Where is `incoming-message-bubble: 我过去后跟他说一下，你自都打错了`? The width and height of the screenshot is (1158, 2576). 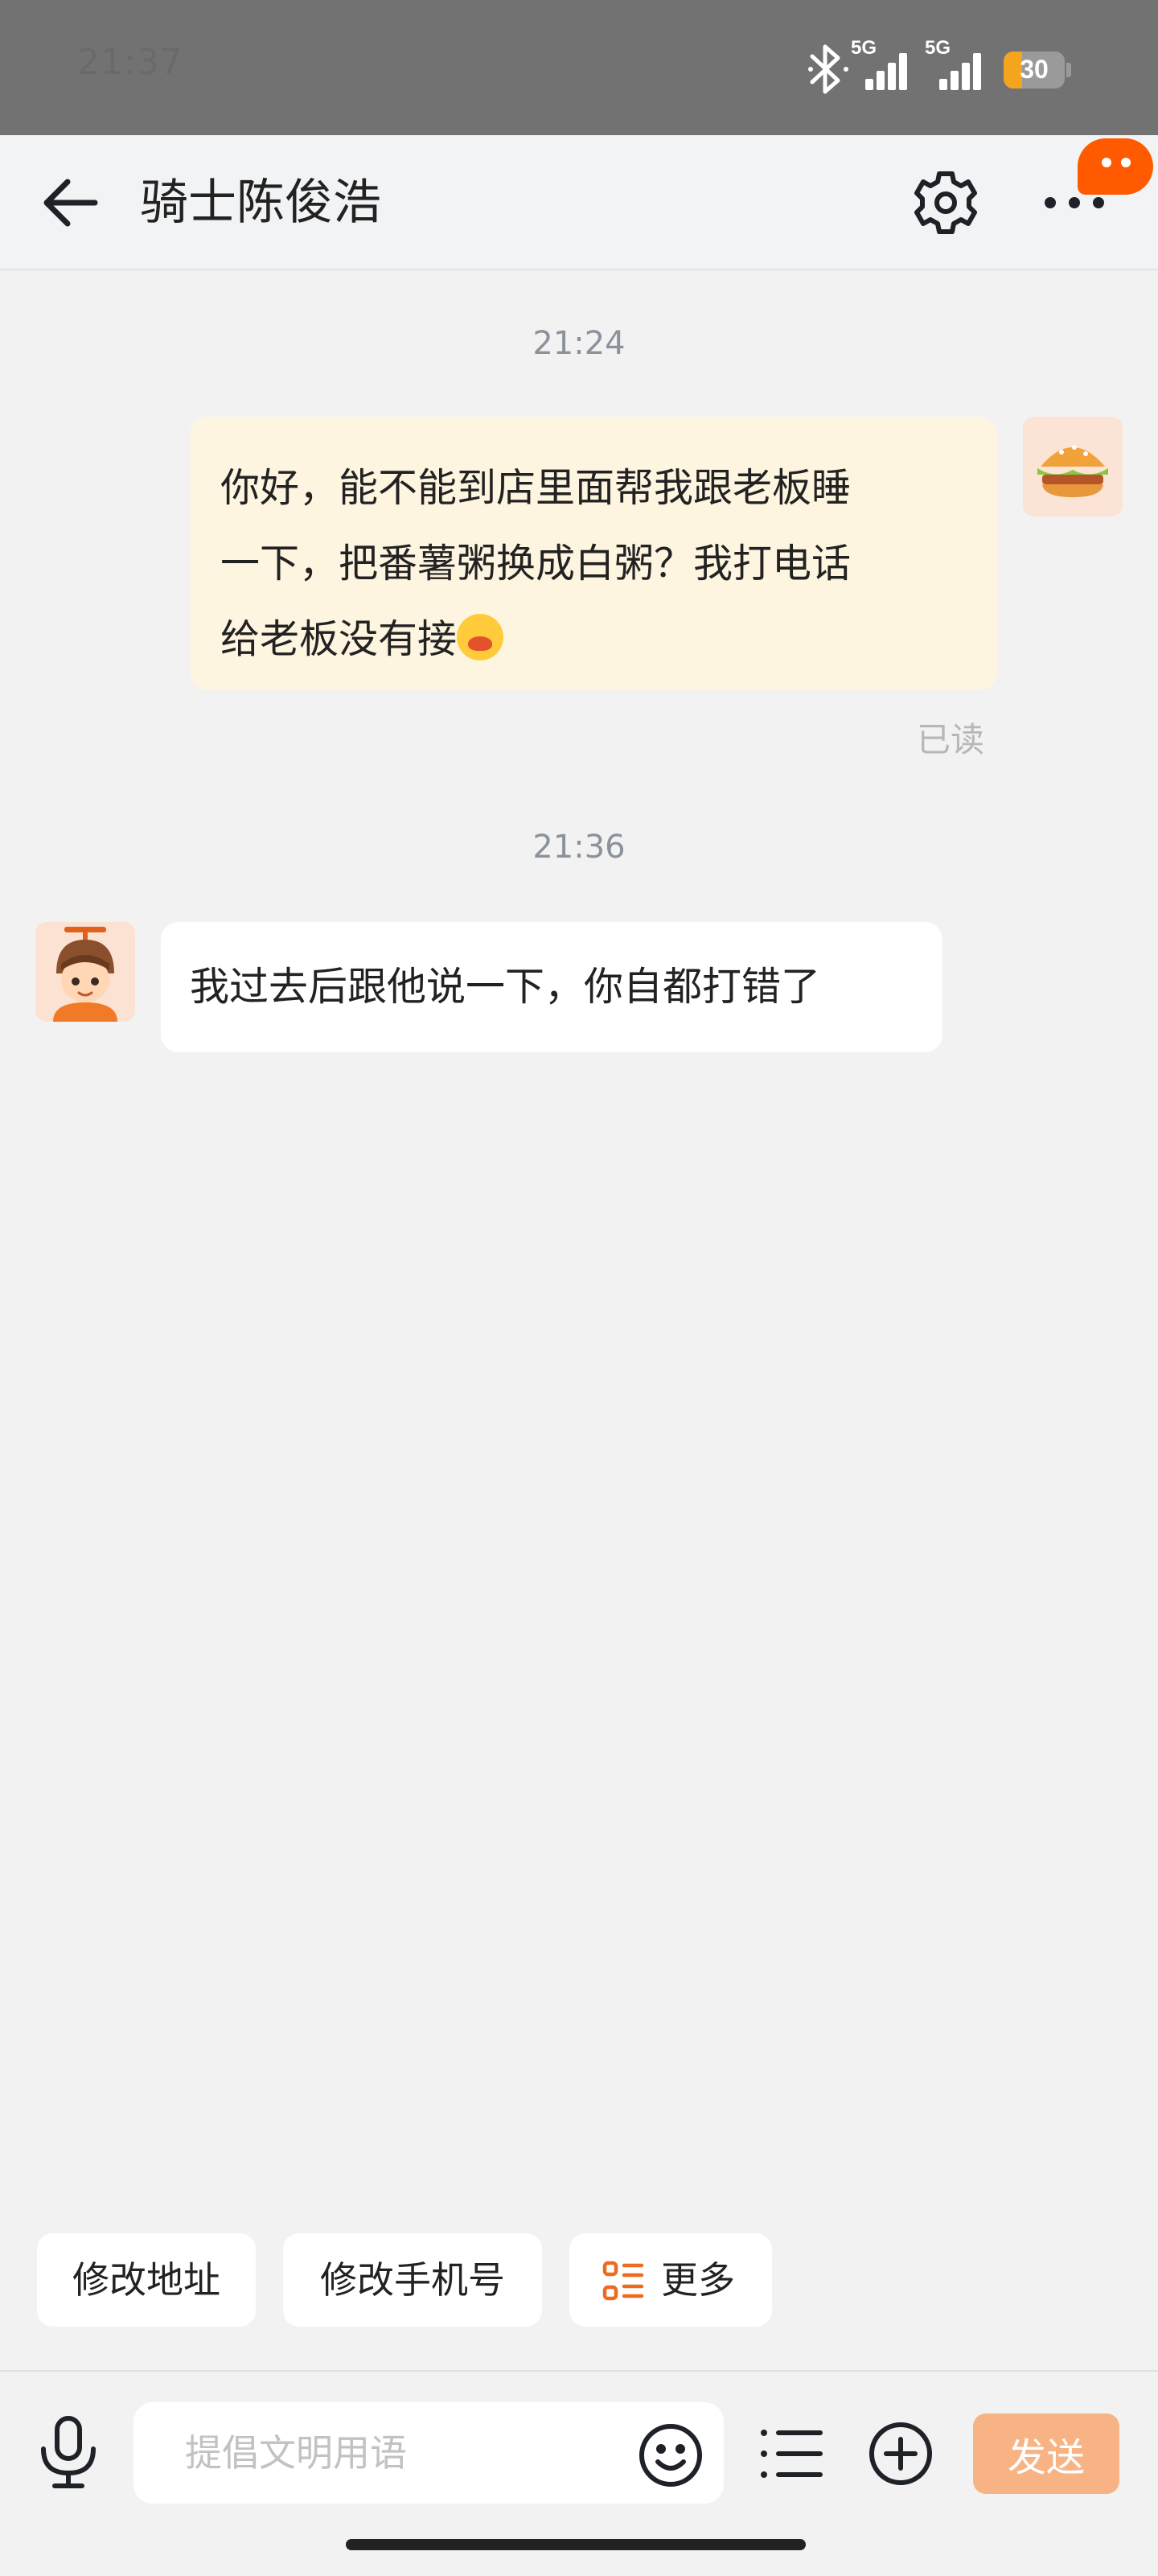 incoming-message-bubble: 我过去后跟他说一下，你自都打错了 is located at coordinates (551, 987).